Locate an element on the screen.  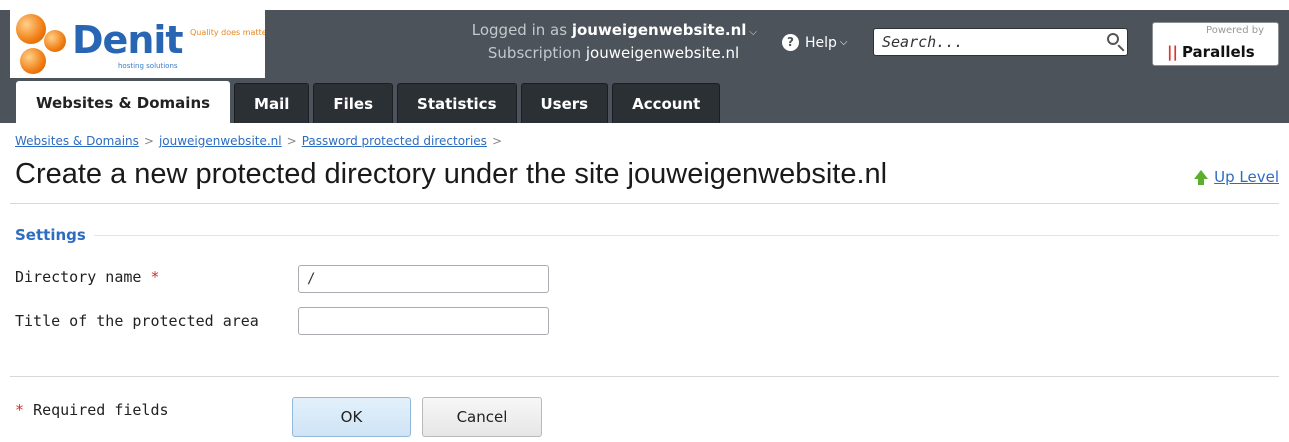
form-divider is located at coordinates (644, 376).